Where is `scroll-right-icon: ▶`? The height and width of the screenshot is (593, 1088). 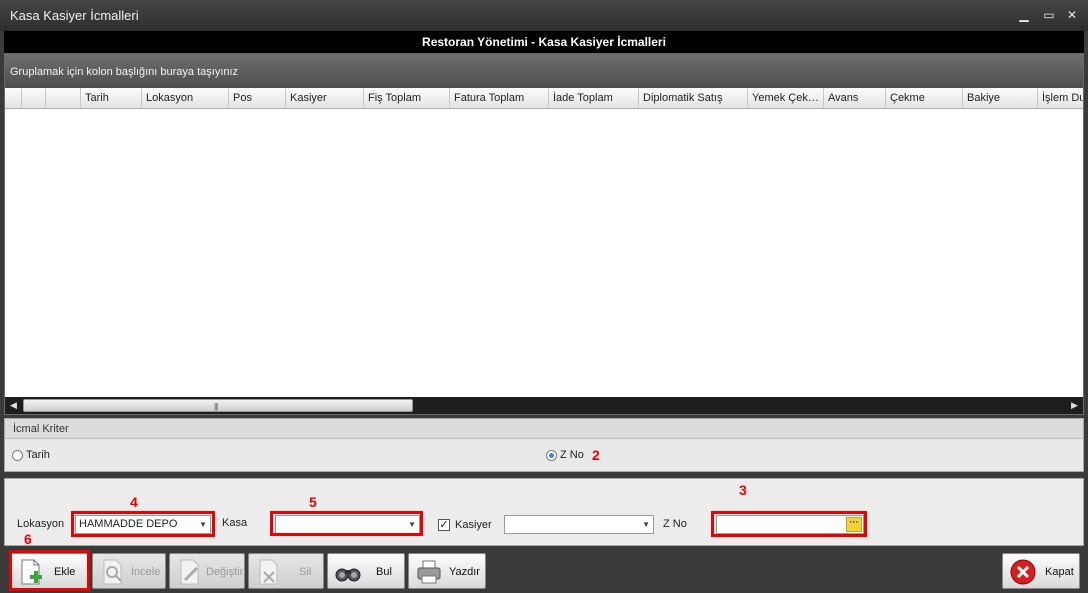
scroll-right-icon: ▶ is located at coordinates (1074, 405).